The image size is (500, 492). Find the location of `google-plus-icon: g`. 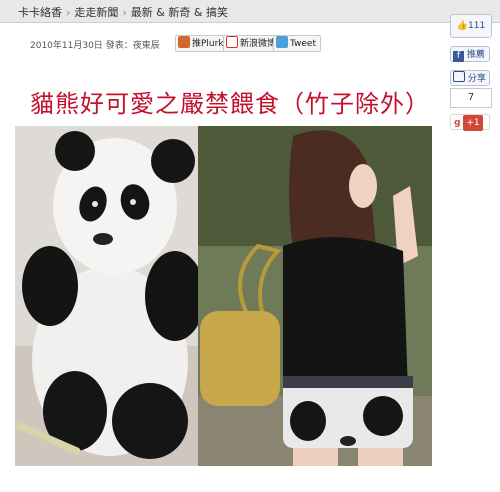

google-plus-icon: g is located at coordinates (457, 123).